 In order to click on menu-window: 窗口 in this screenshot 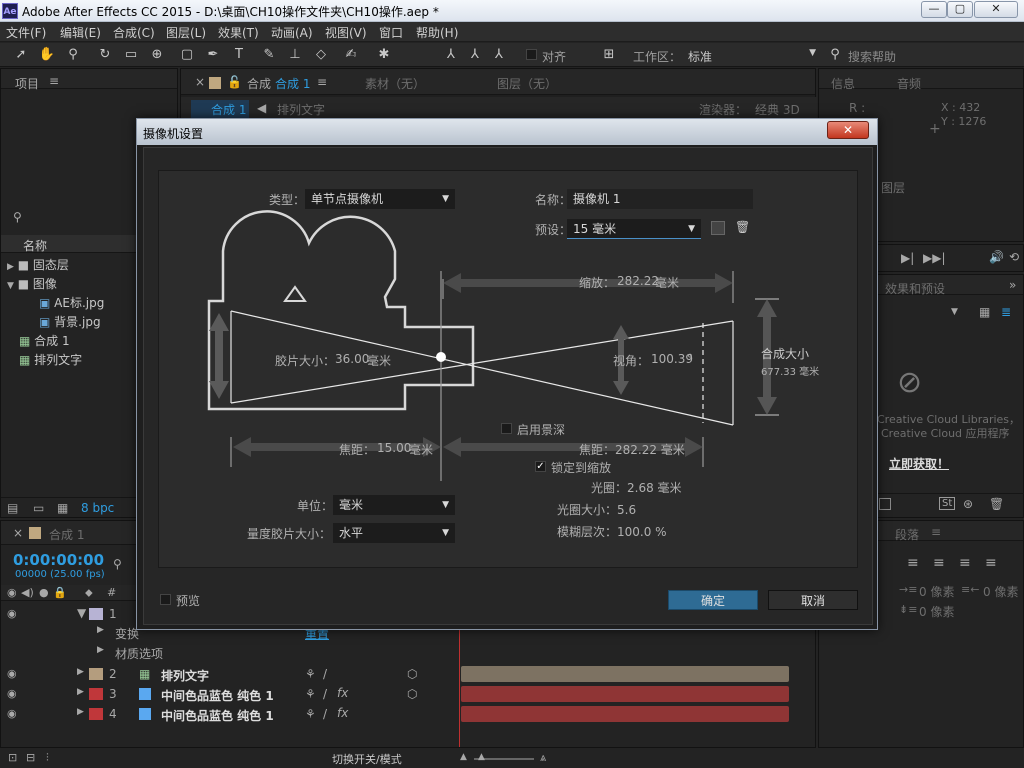, I will do `click(391, 32)`.